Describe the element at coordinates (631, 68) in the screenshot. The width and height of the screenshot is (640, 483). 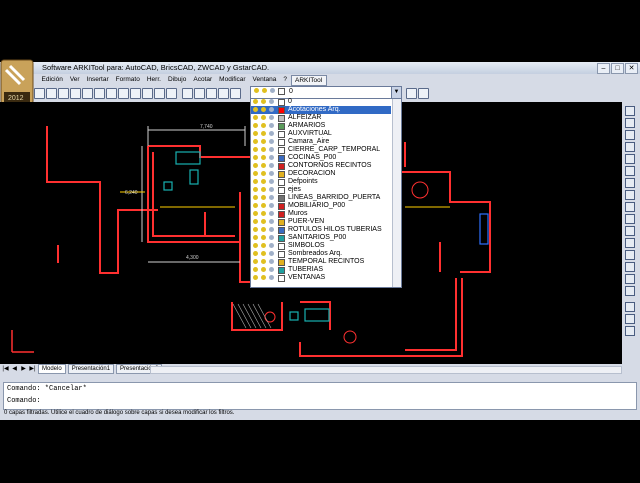
I see `close-button: ✕` at that location.